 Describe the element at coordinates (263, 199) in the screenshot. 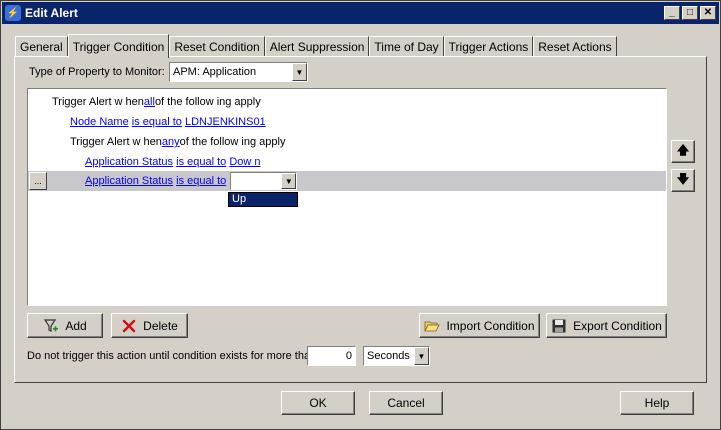

I see `dropdown-option-up: Up` at that location.